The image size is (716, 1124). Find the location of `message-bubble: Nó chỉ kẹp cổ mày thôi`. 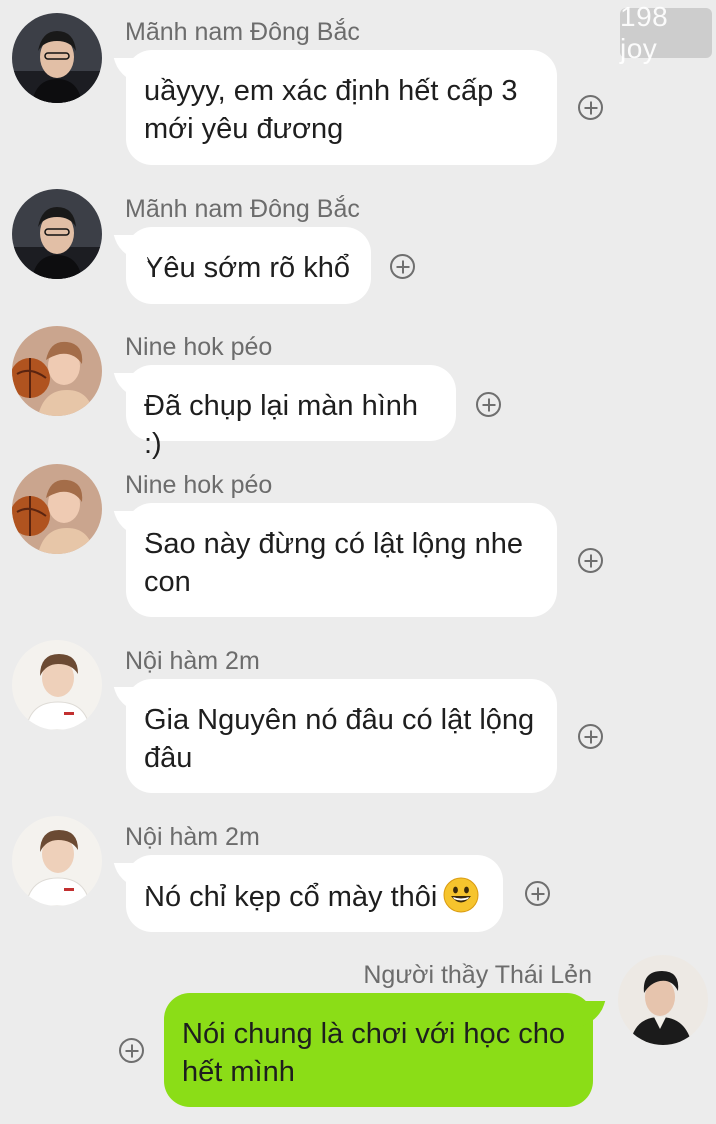

message-bubble: Nó chỉ kẹp cổ mày thôi is located at coordinates (314, 893).